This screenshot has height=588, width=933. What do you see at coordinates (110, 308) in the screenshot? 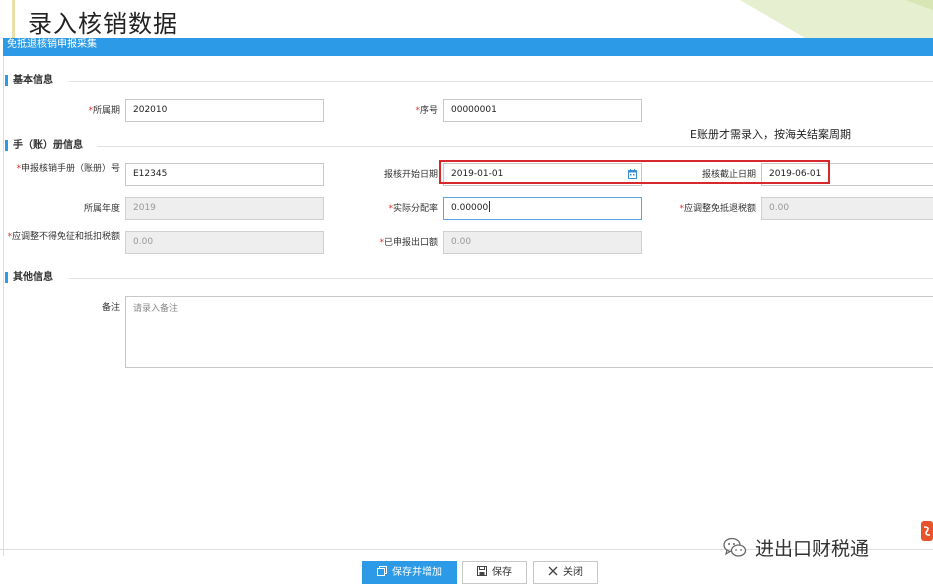
I see `remark-label: 备注` at bounding box center [110, 308].